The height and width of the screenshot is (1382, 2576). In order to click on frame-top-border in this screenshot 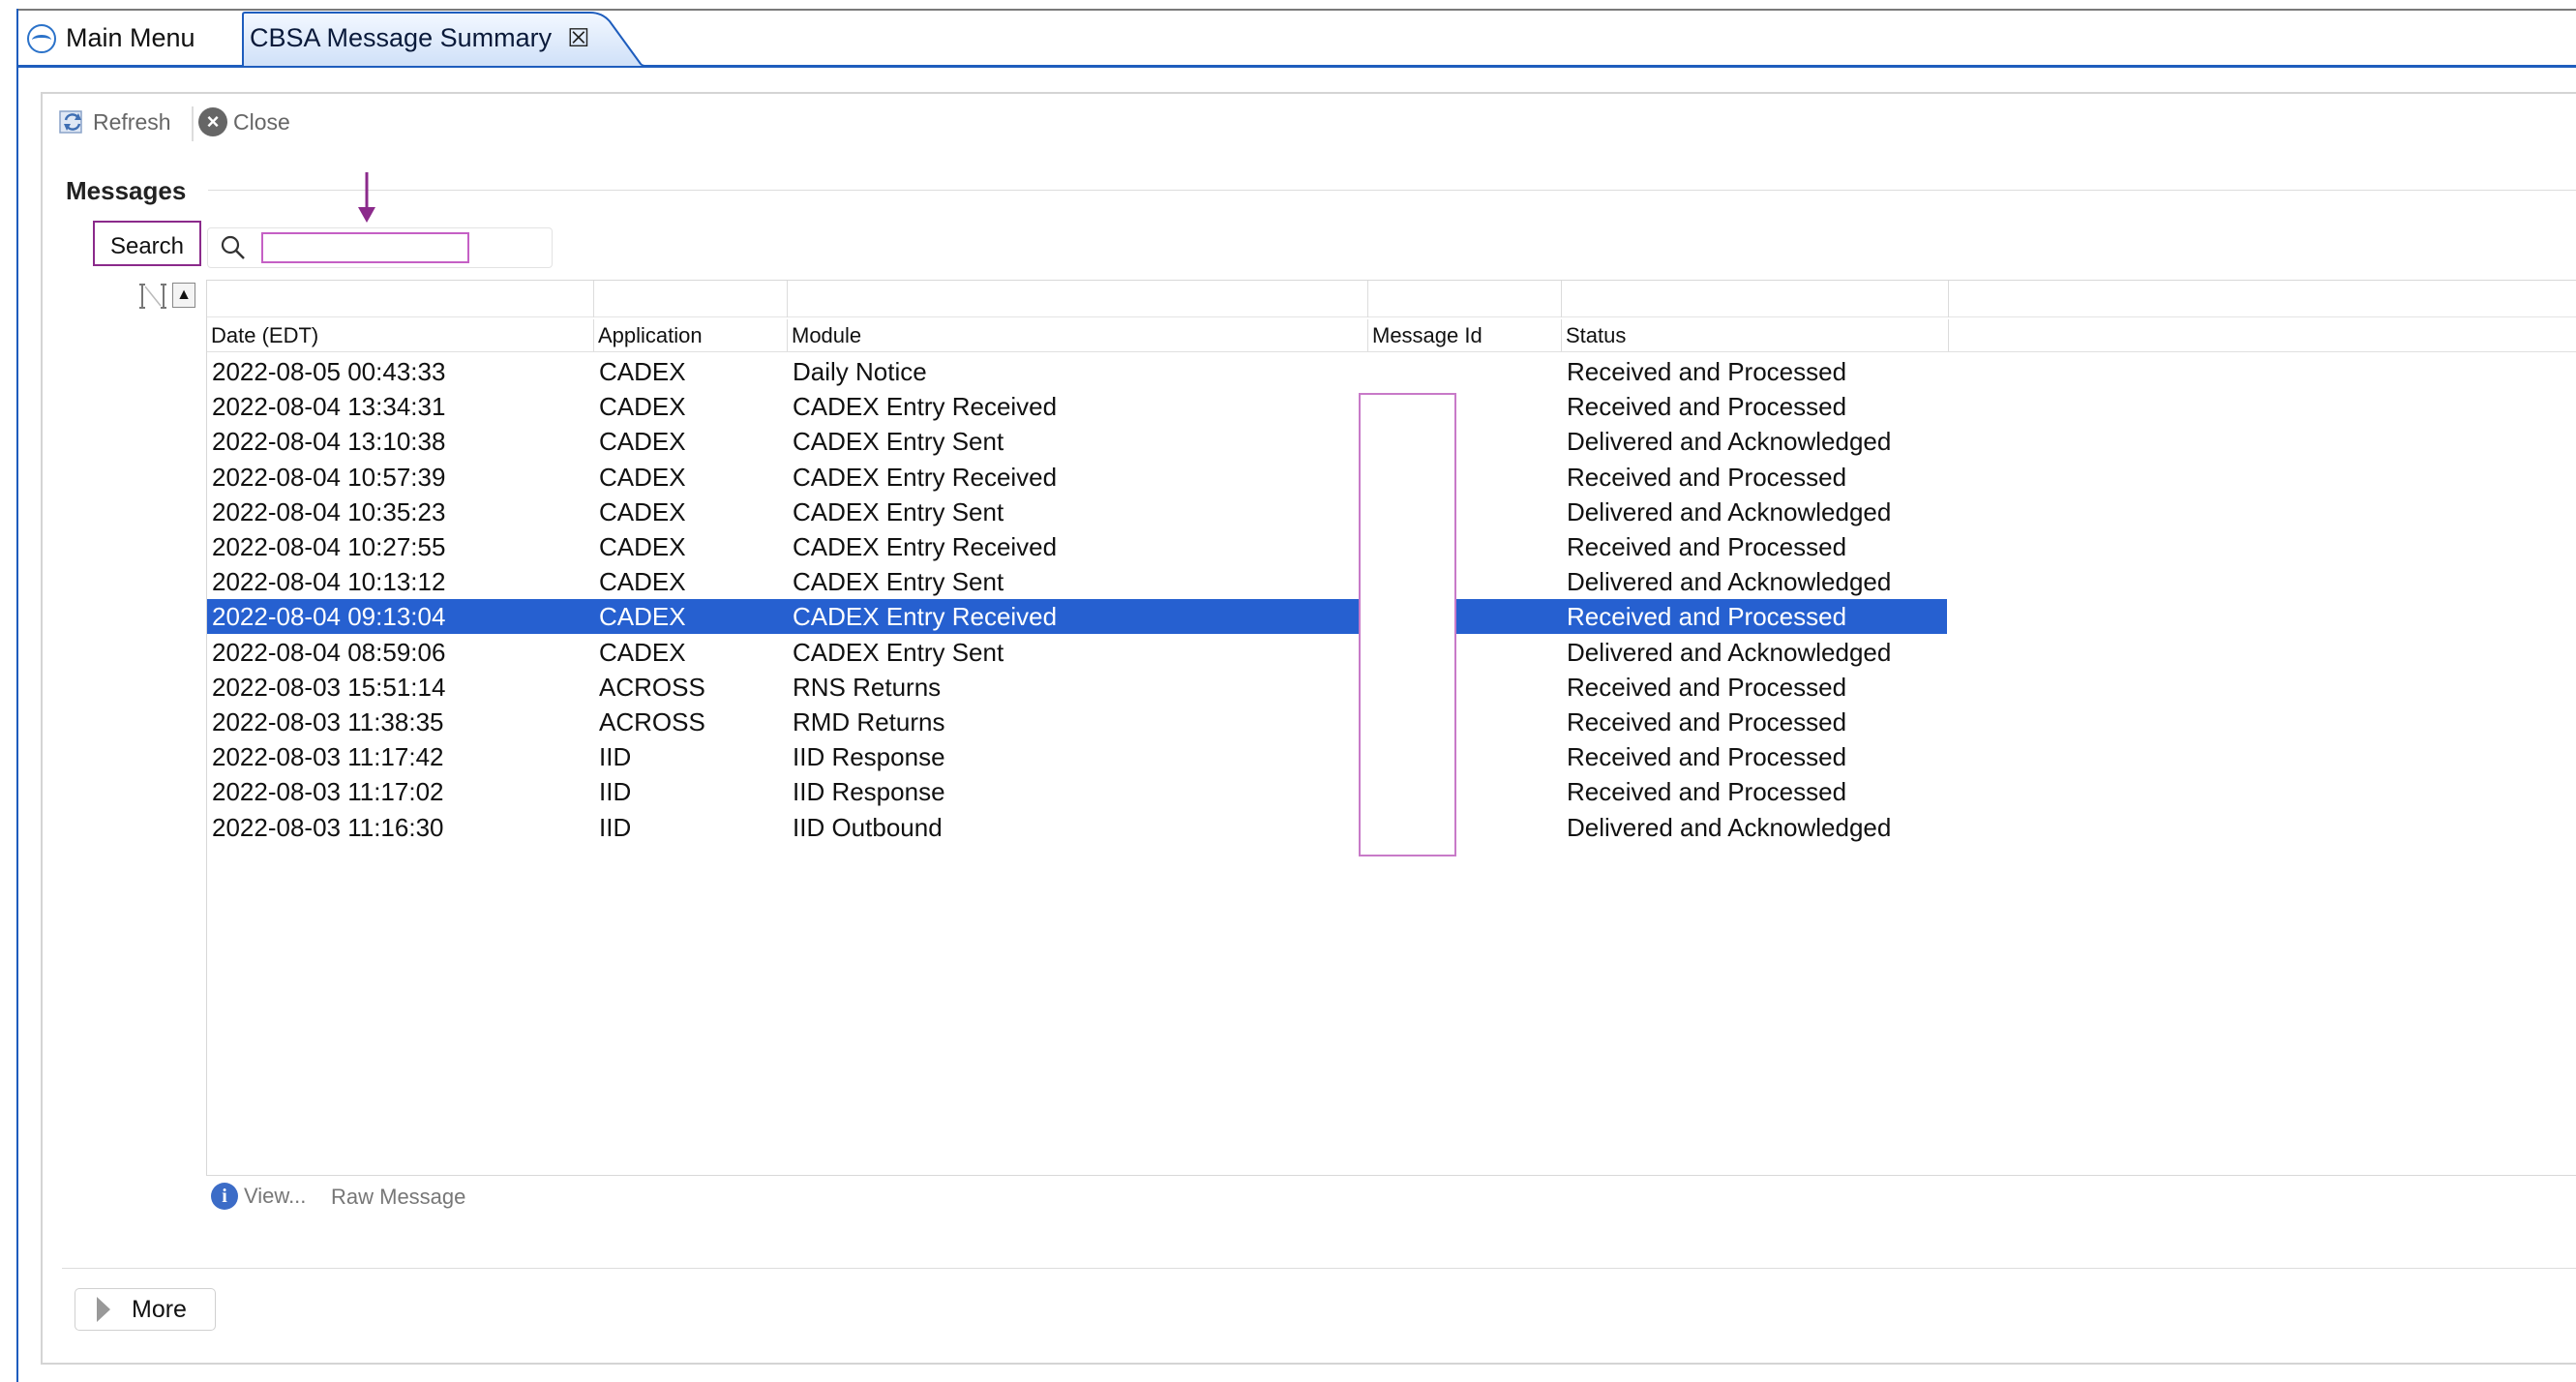, I will do `click(1296, 10)`.